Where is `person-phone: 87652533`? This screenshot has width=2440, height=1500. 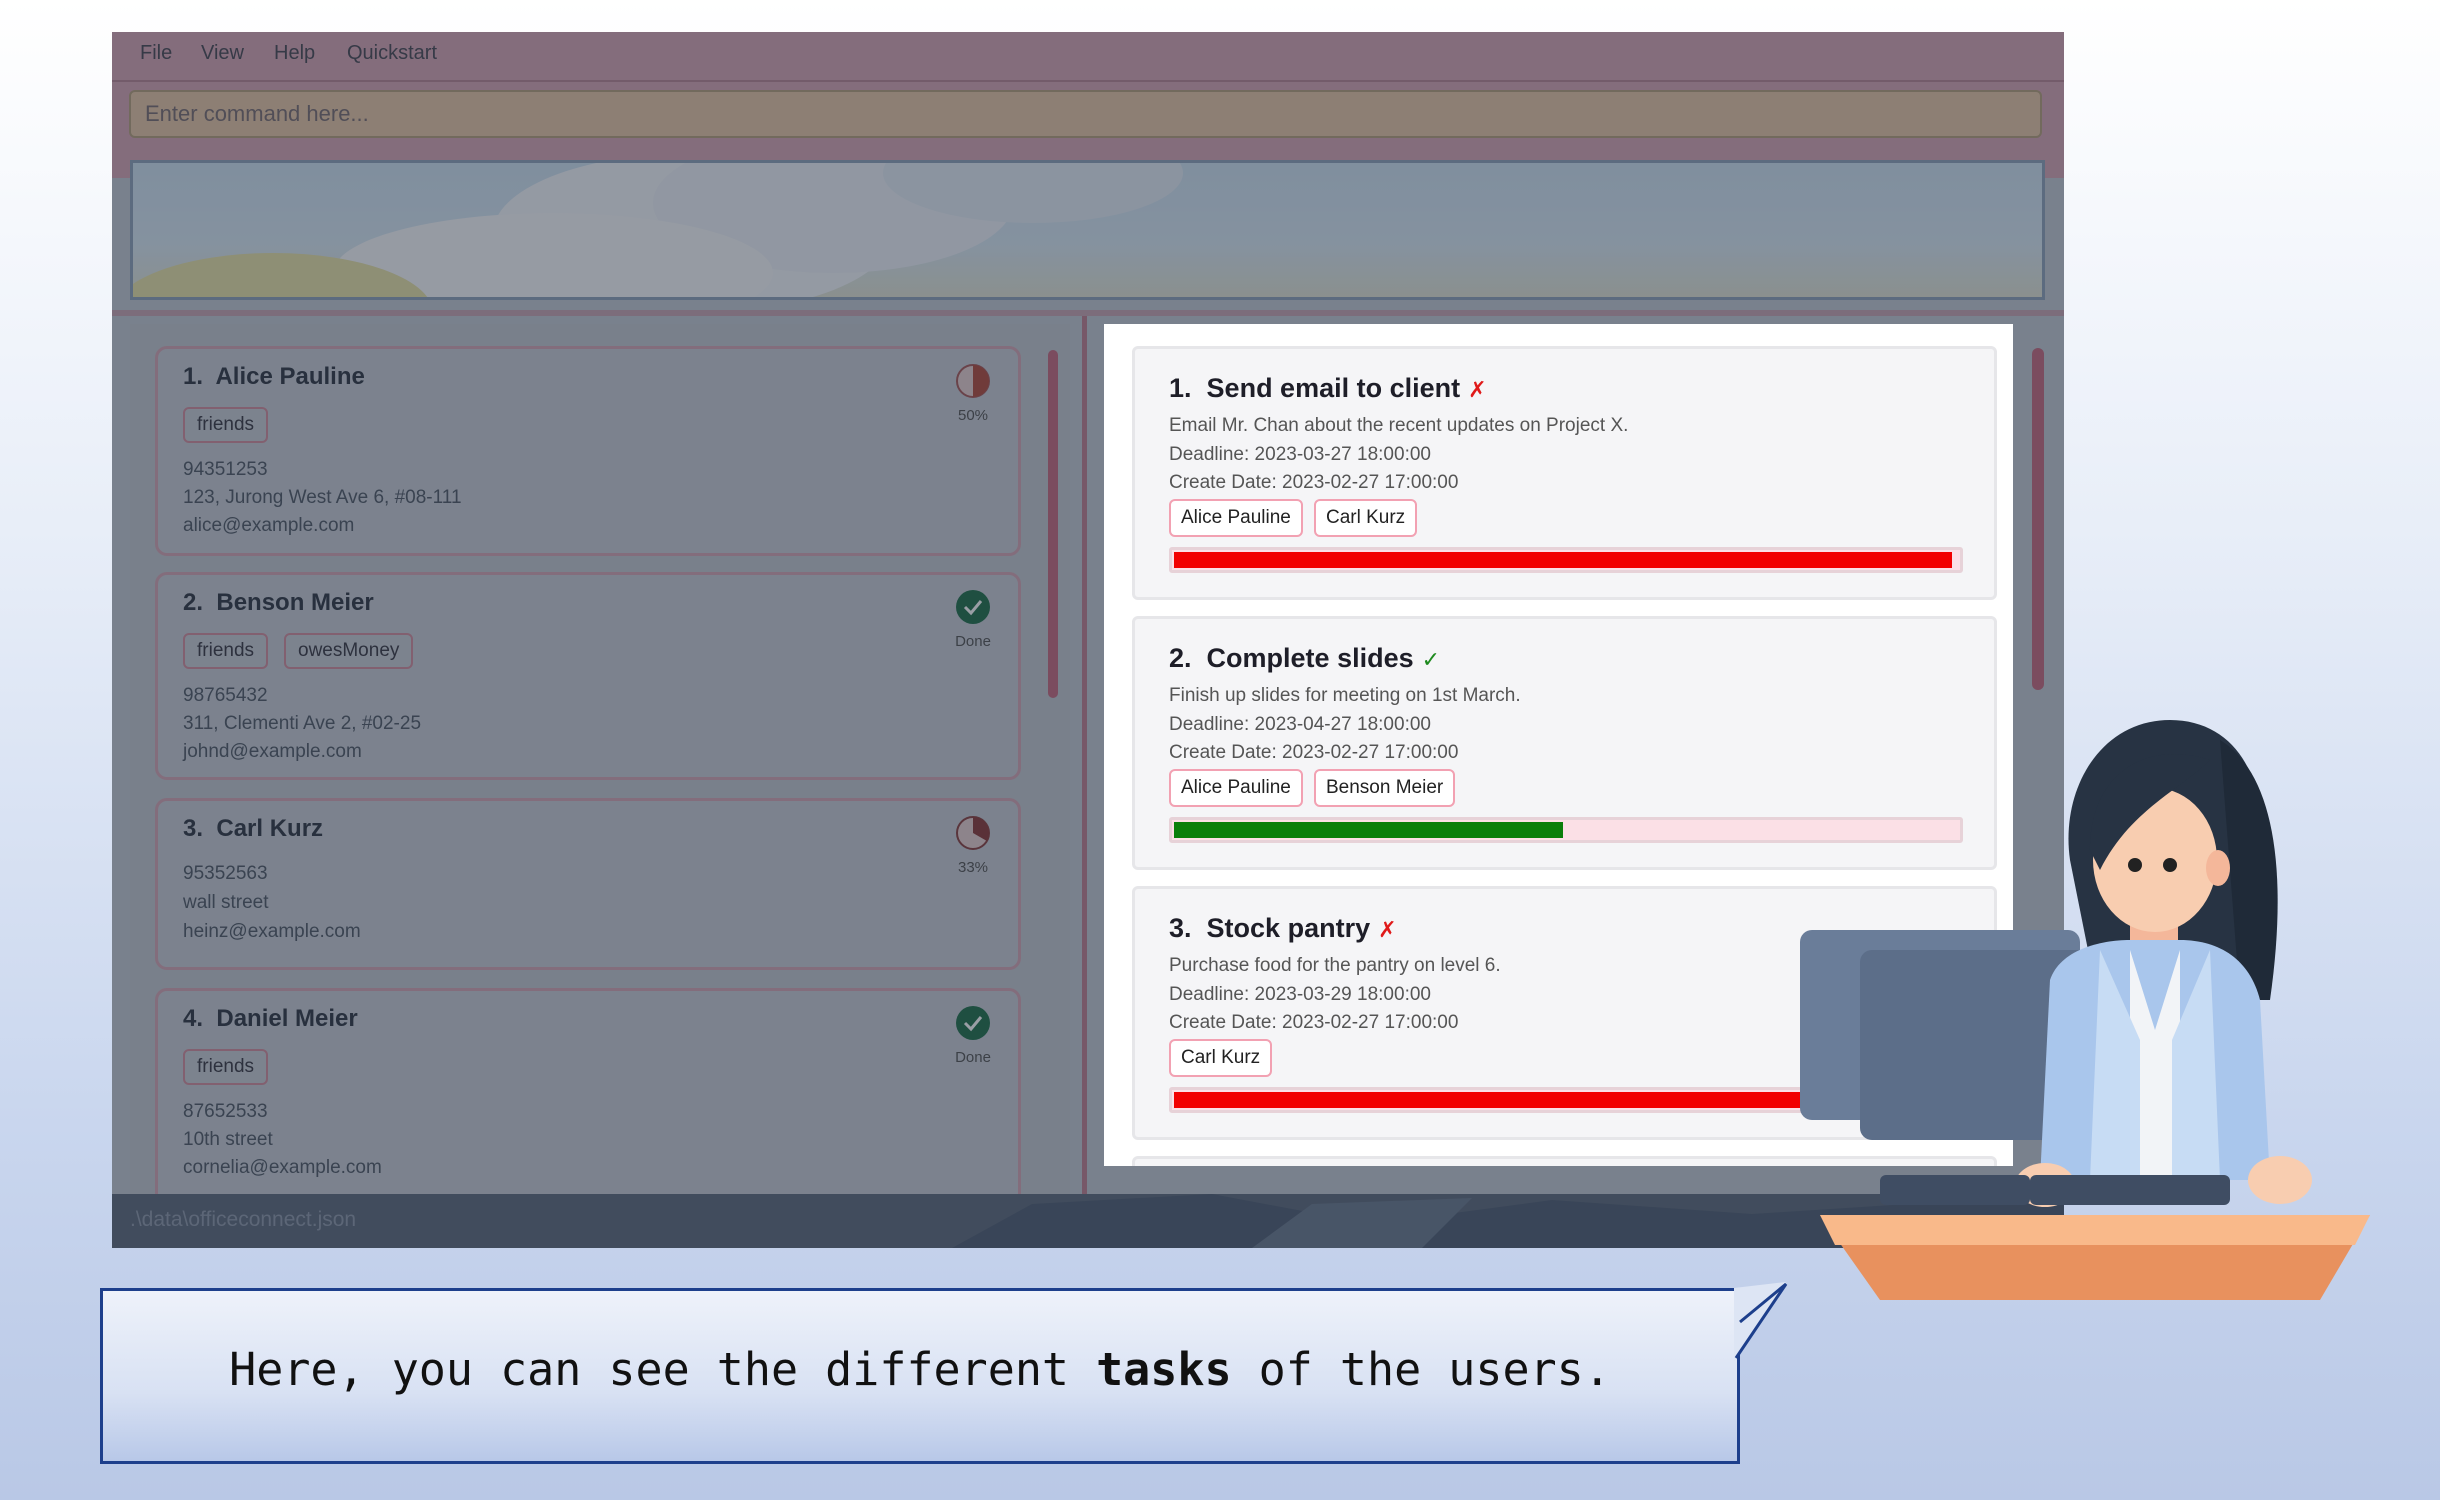 person-phone: 87652533 is located at coordinates (225, 1111).